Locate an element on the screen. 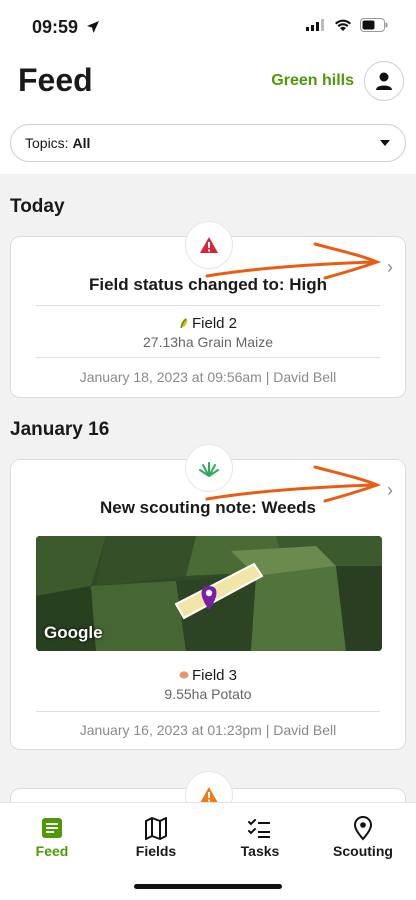  nav-fields: Fields is located at coordinates (156, 837).